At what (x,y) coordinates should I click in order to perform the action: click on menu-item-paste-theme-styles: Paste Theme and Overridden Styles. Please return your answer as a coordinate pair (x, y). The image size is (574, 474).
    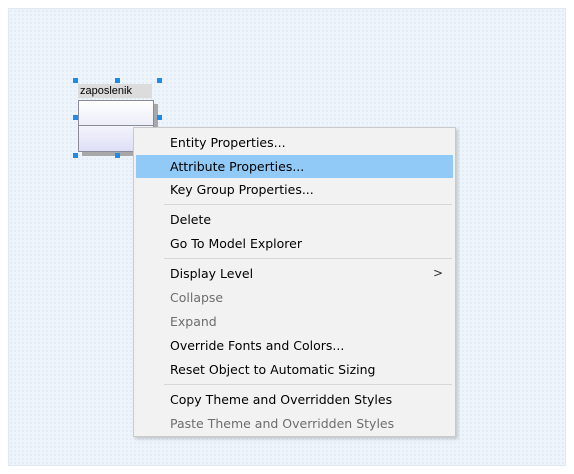
    Looking at the image, I should click on (294, 423).